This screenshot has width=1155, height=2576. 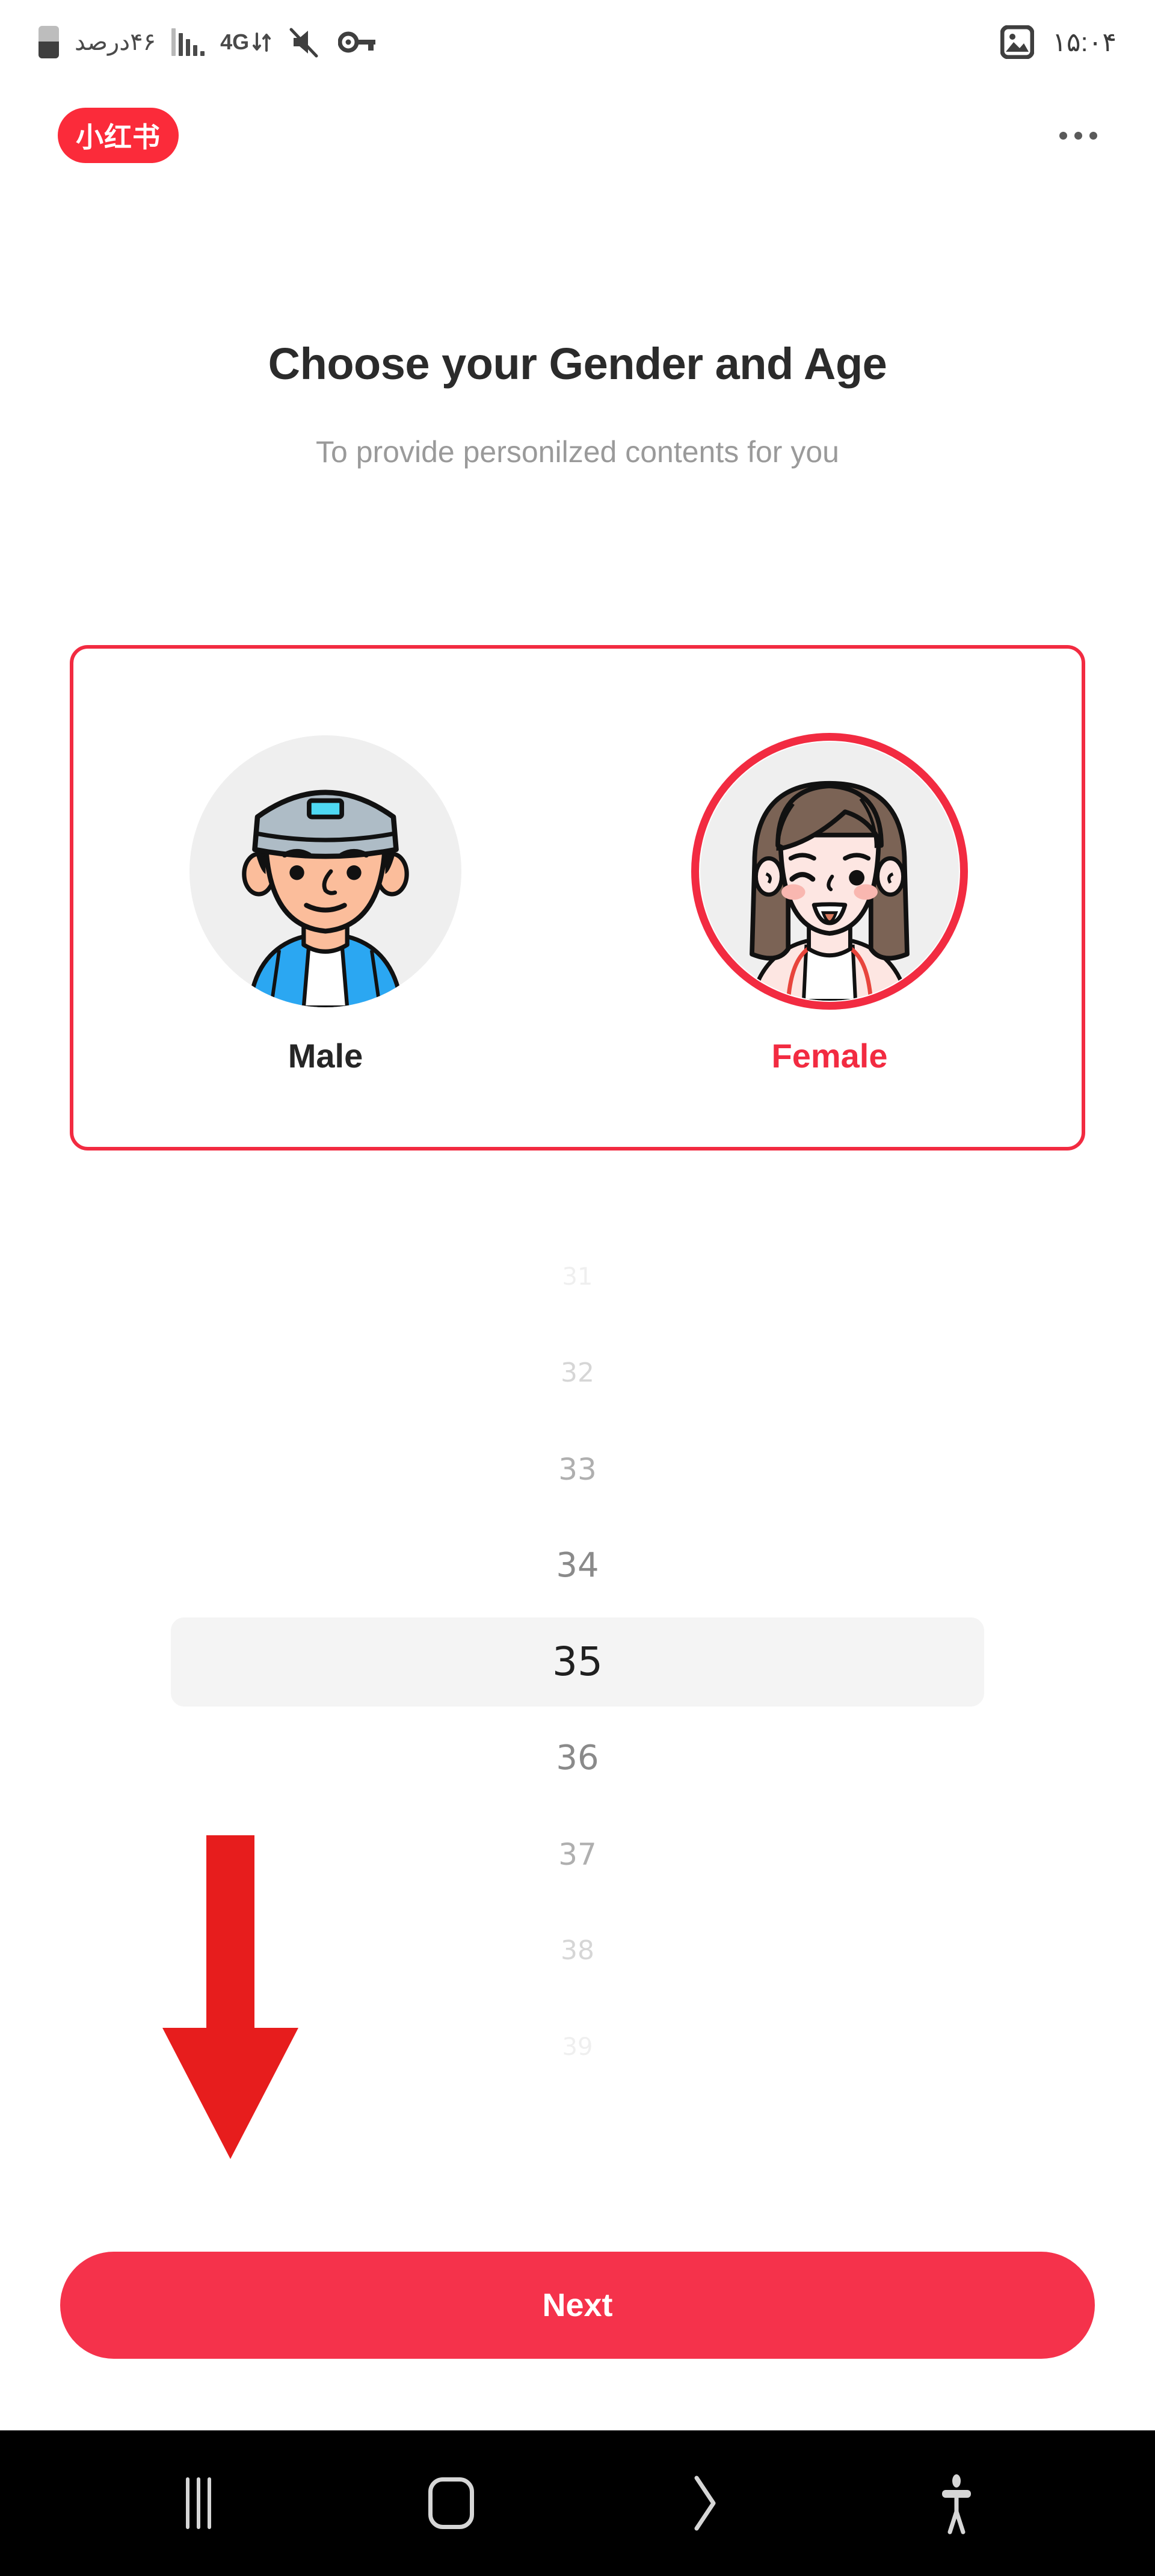 I want to click on status-bar-left-group: ۴۶درصد 4G, so click(x=208, y=42).